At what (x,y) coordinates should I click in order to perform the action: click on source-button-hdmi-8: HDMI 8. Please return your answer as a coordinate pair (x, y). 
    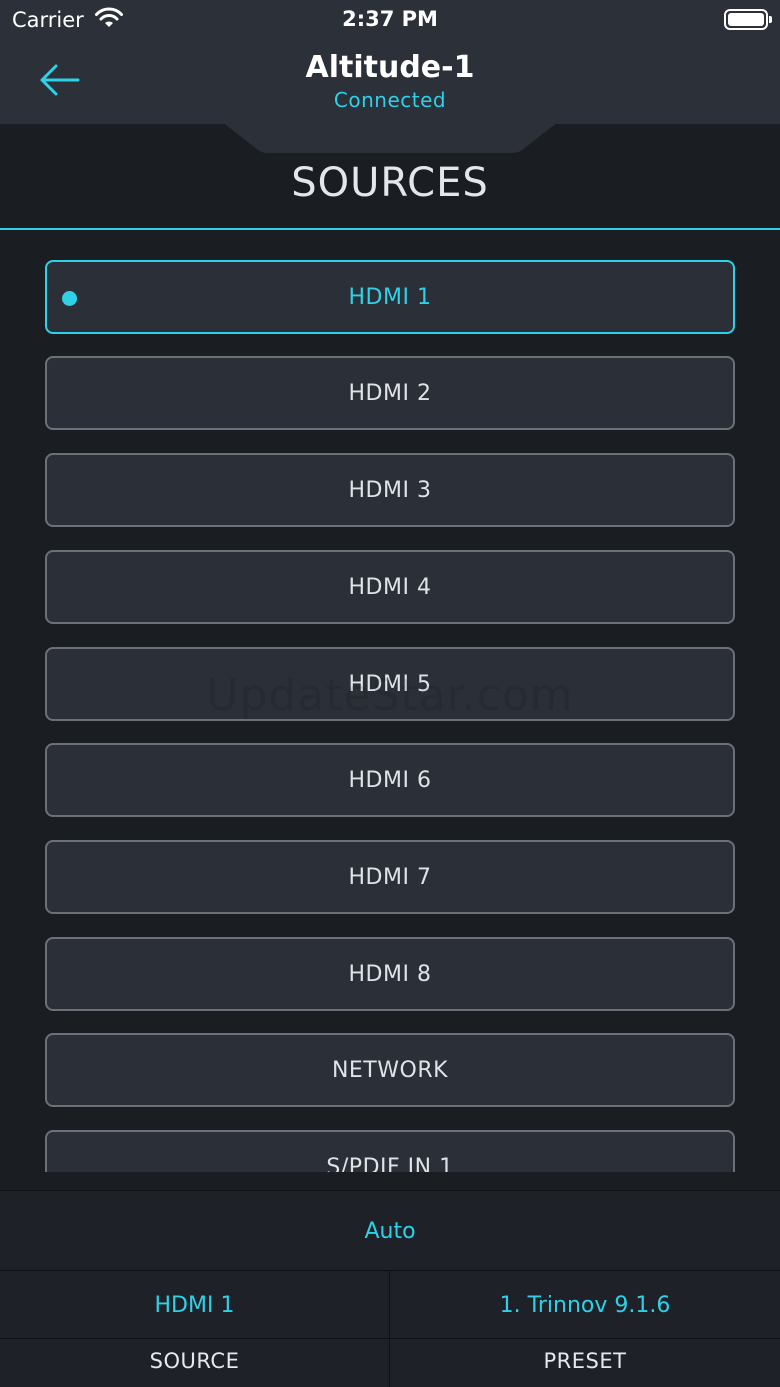
    Looking at the image, I should click on (390, 974).